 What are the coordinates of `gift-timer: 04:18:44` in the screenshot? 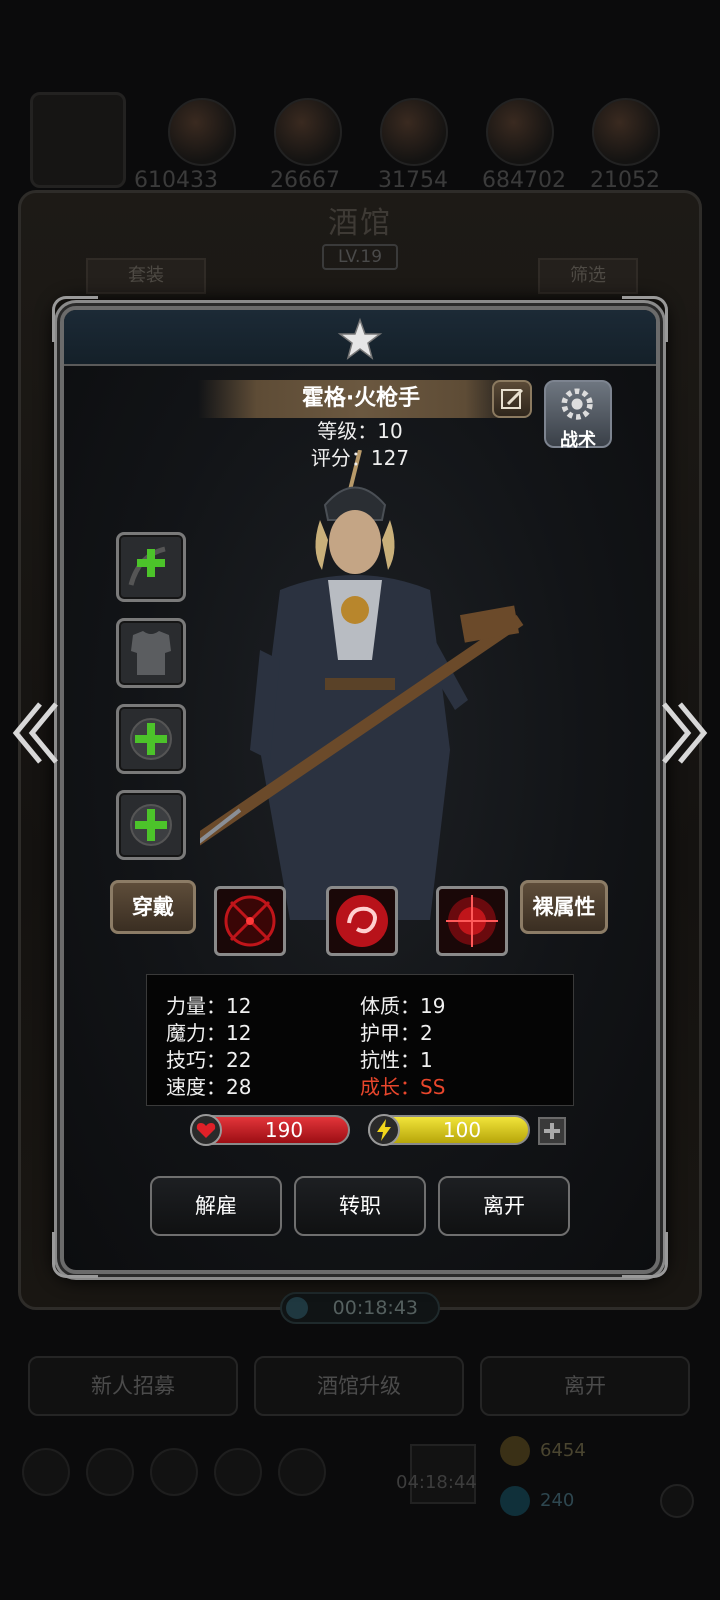 It's located at (436, 1482).